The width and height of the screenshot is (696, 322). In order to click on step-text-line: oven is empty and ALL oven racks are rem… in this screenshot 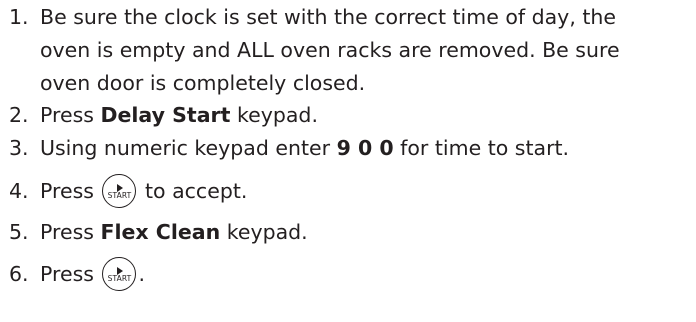, I will do `click(330, 50)`.